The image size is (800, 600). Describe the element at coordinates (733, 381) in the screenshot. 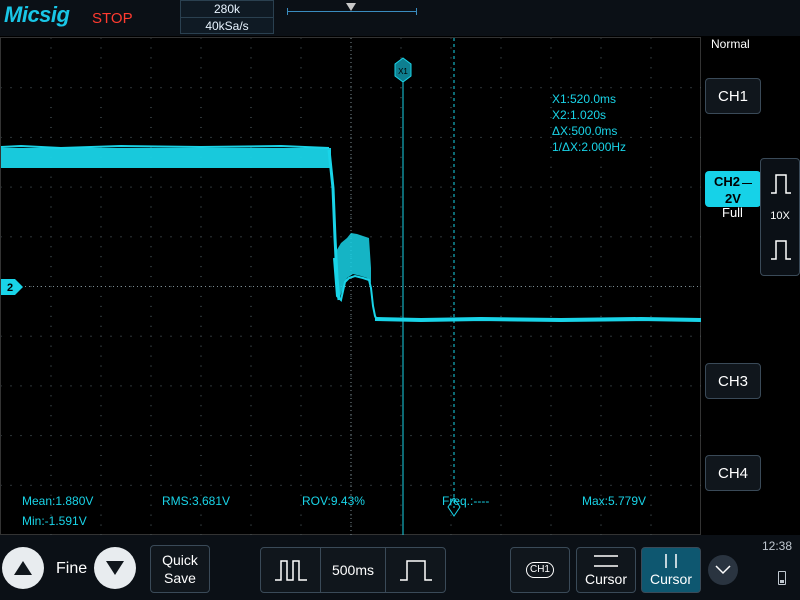

I see `channel3-button: CH3` at that location.